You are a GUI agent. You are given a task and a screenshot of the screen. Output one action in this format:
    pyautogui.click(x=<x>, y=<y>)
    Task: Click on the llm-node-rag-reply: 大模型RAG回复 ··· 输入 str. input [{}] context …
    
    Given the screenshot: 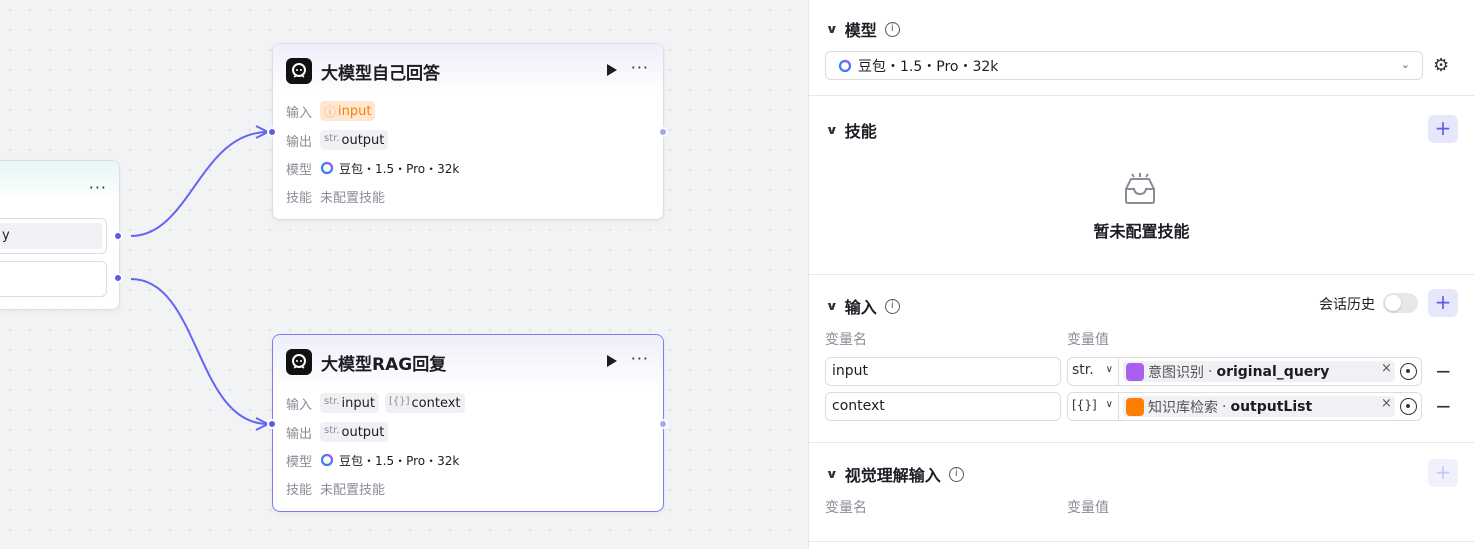 What is the action you would take?
    pyautogui.click(x=468, y=423)
    